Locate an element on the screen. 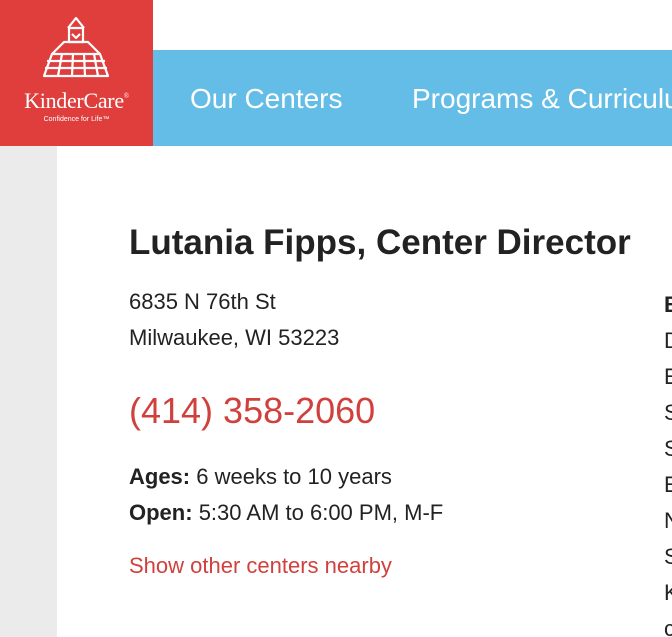 The height and width of the screenshot is (637, 672). address-line-1: 6835 N 76th St is located at coordinates (202, 301).